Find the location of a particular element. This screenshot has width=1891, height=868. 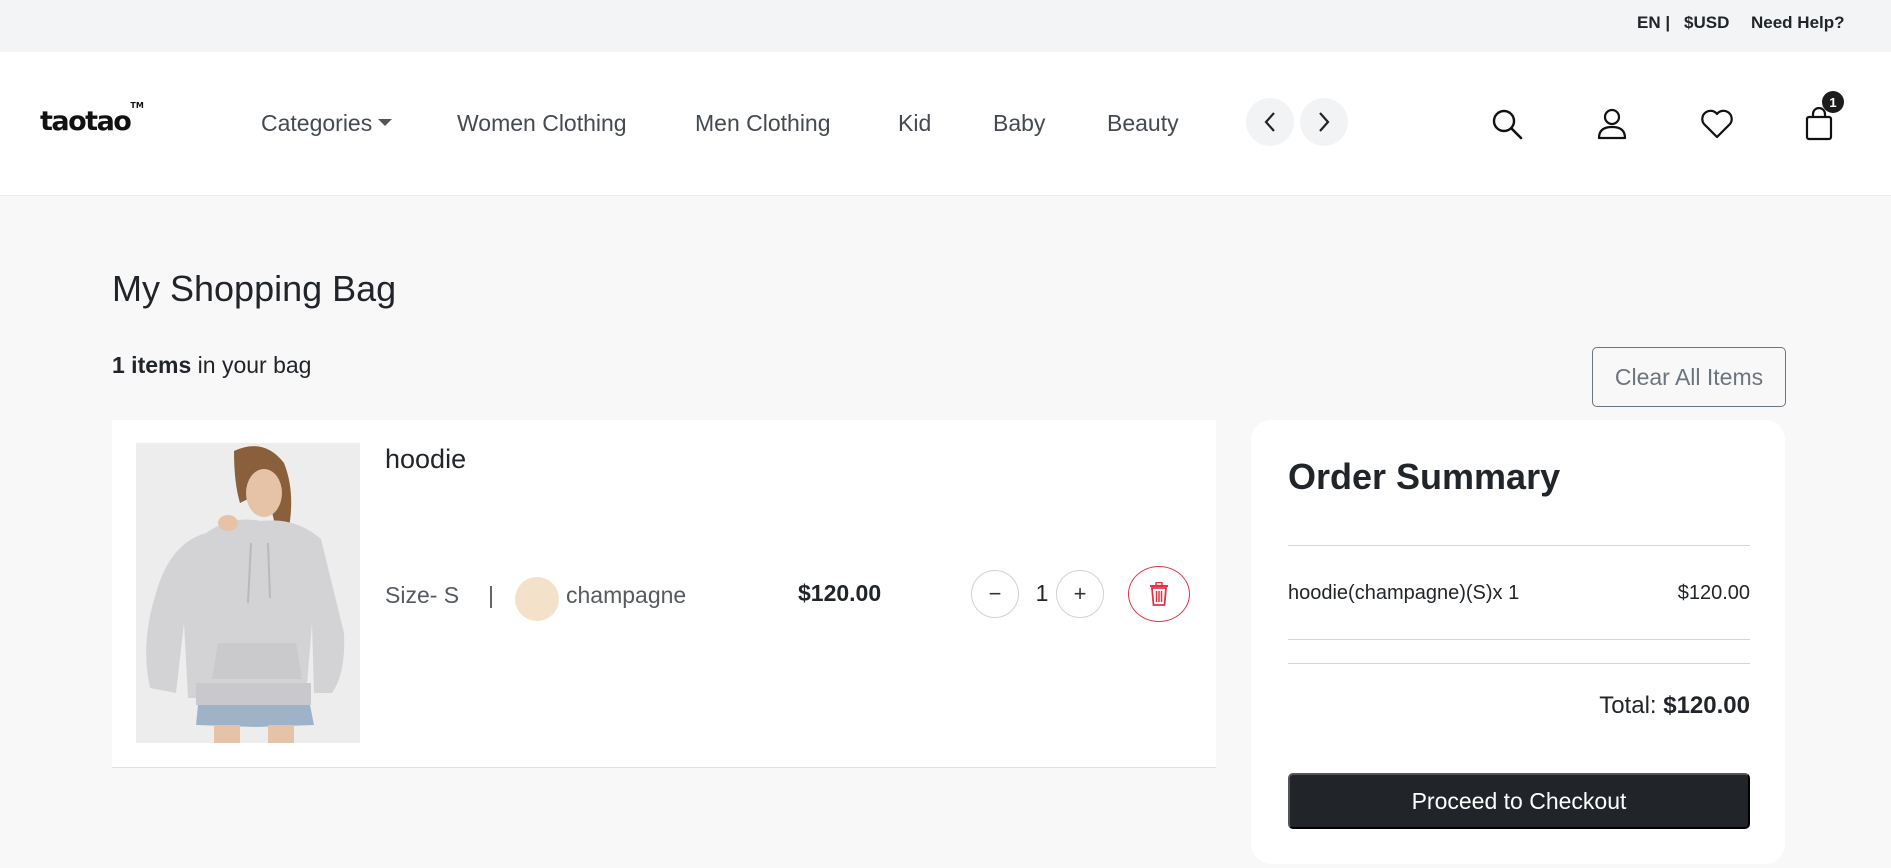

summary-line-item: hoodie(champagne)(S)x 1 is located at coordinates (1404, 593).